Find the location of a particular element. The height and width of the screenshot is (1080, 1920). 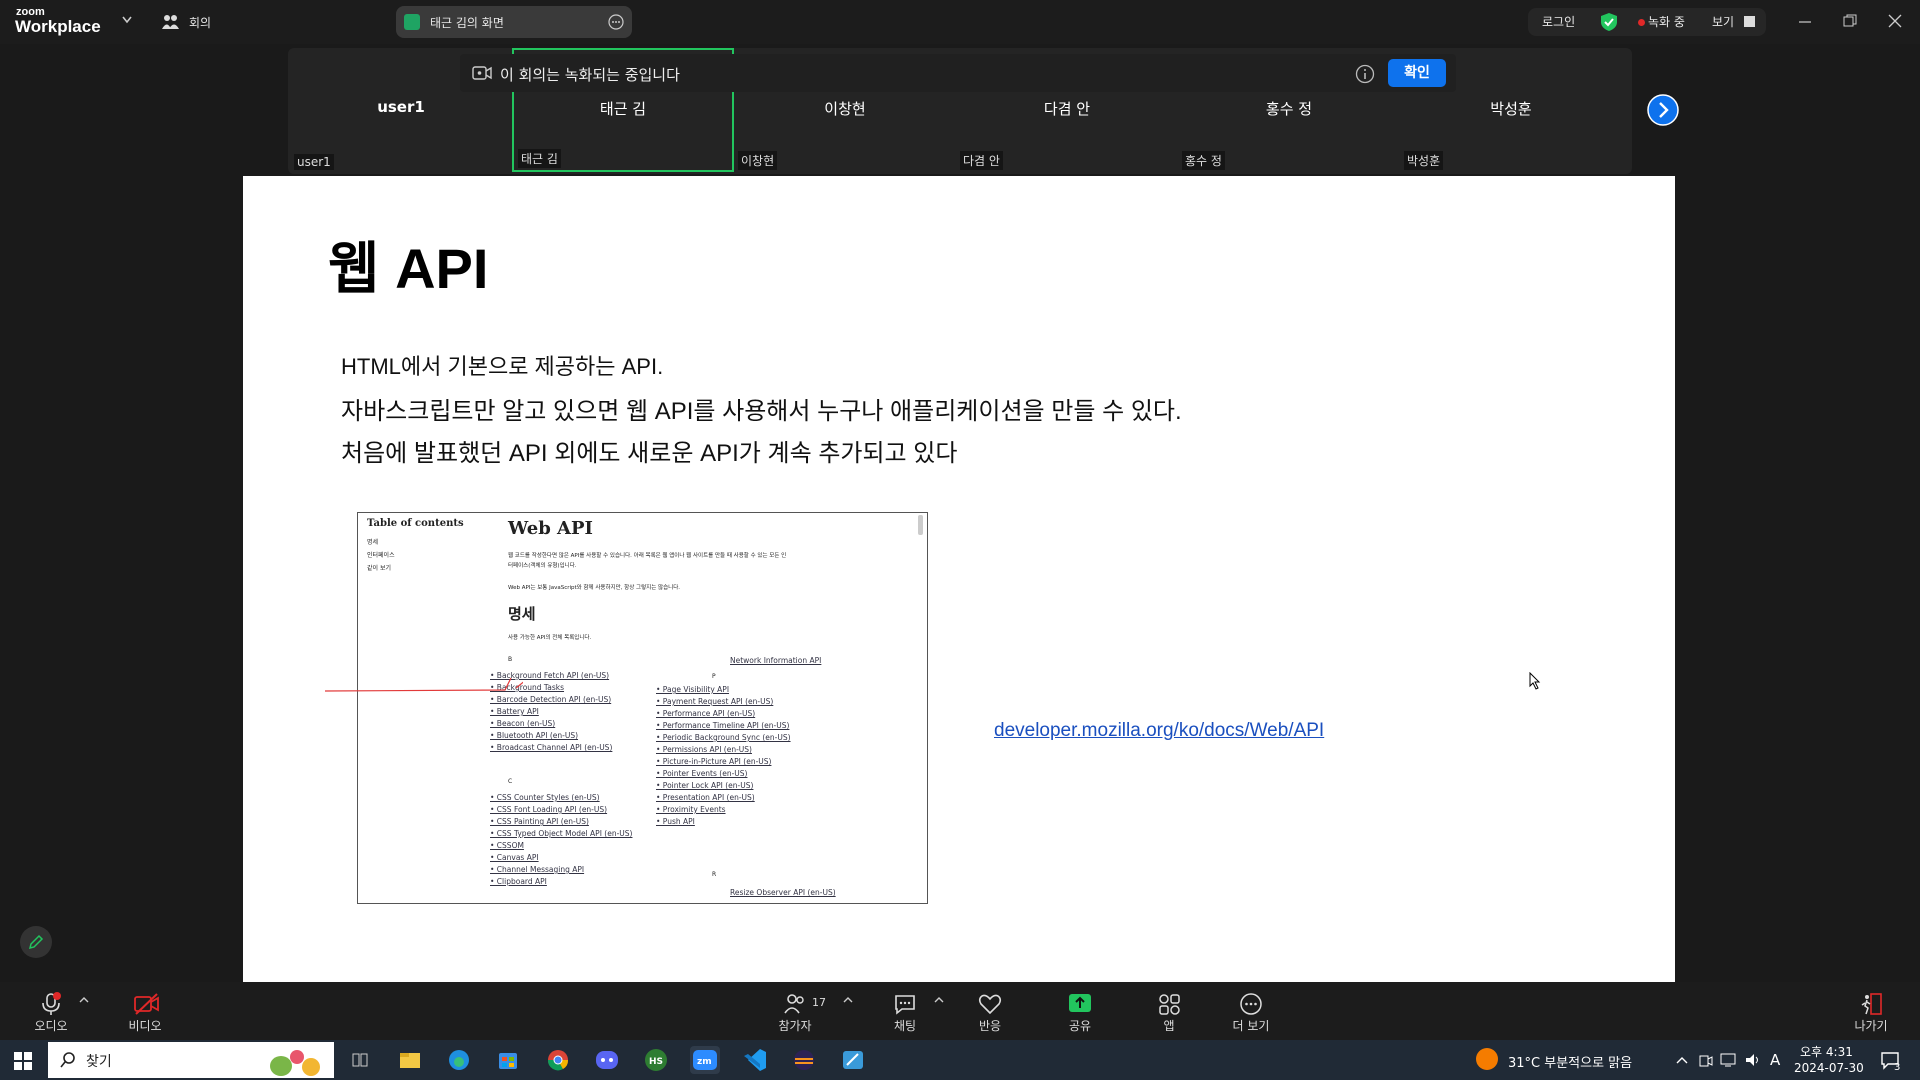

mdn-link: Resize Observer API (en-US) is located at coordinates (783, 892).